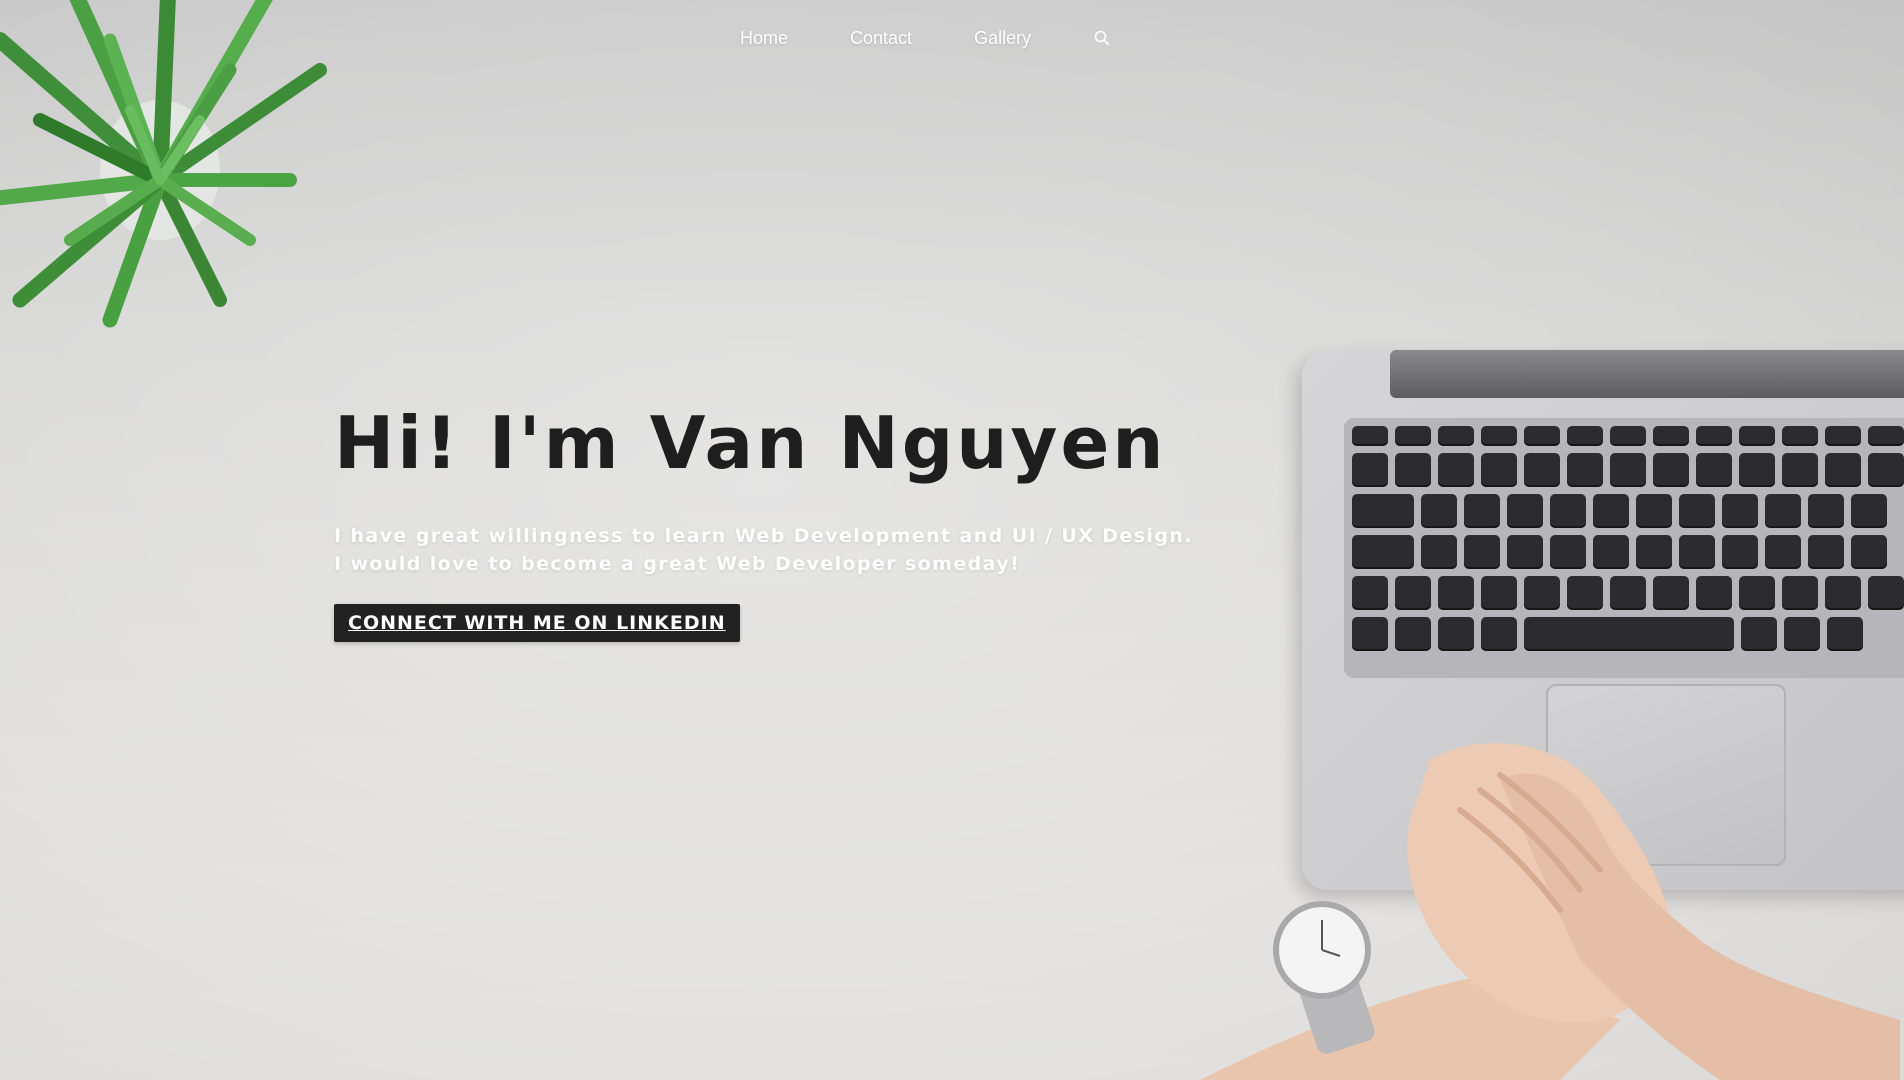 The image size is (1904, 1080). Describe the element at coordinates (881, 38) in the screenshot. I see `nav-contact-link: Contact` at that location.